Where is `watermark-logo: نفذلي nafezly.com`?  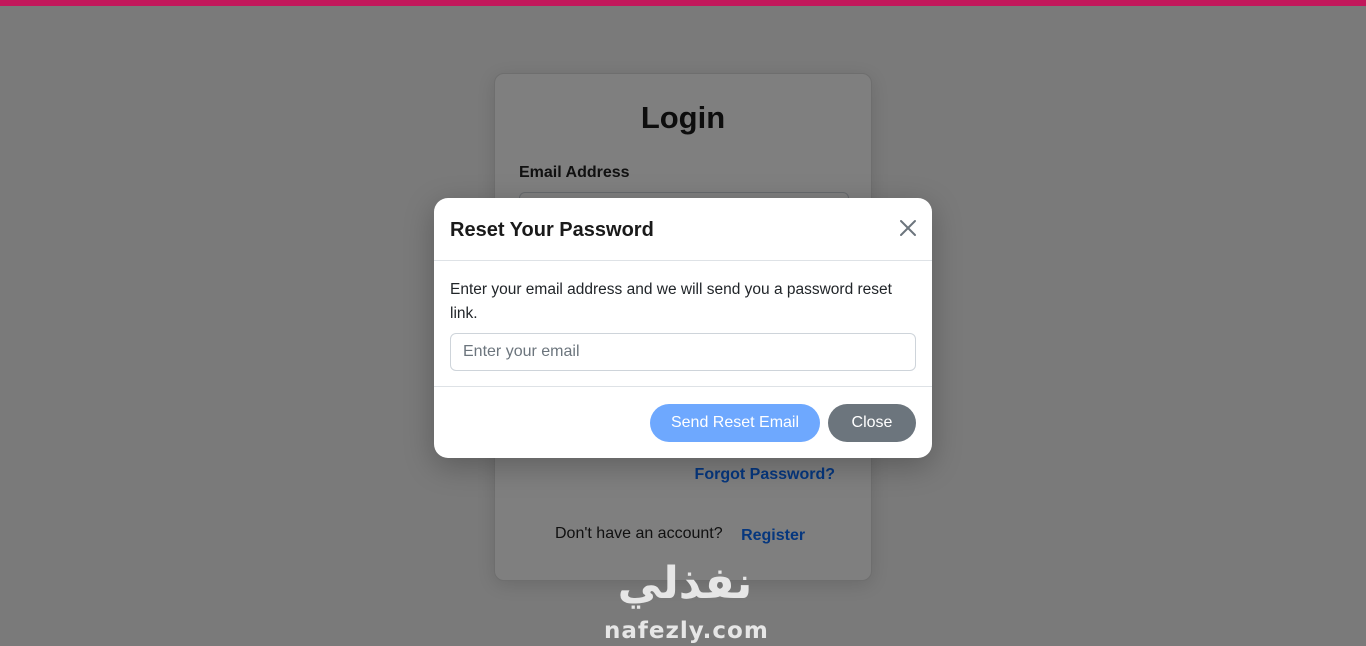
watermark-logo: نفذلي nafezly.com is located at coordinates (685, 602).